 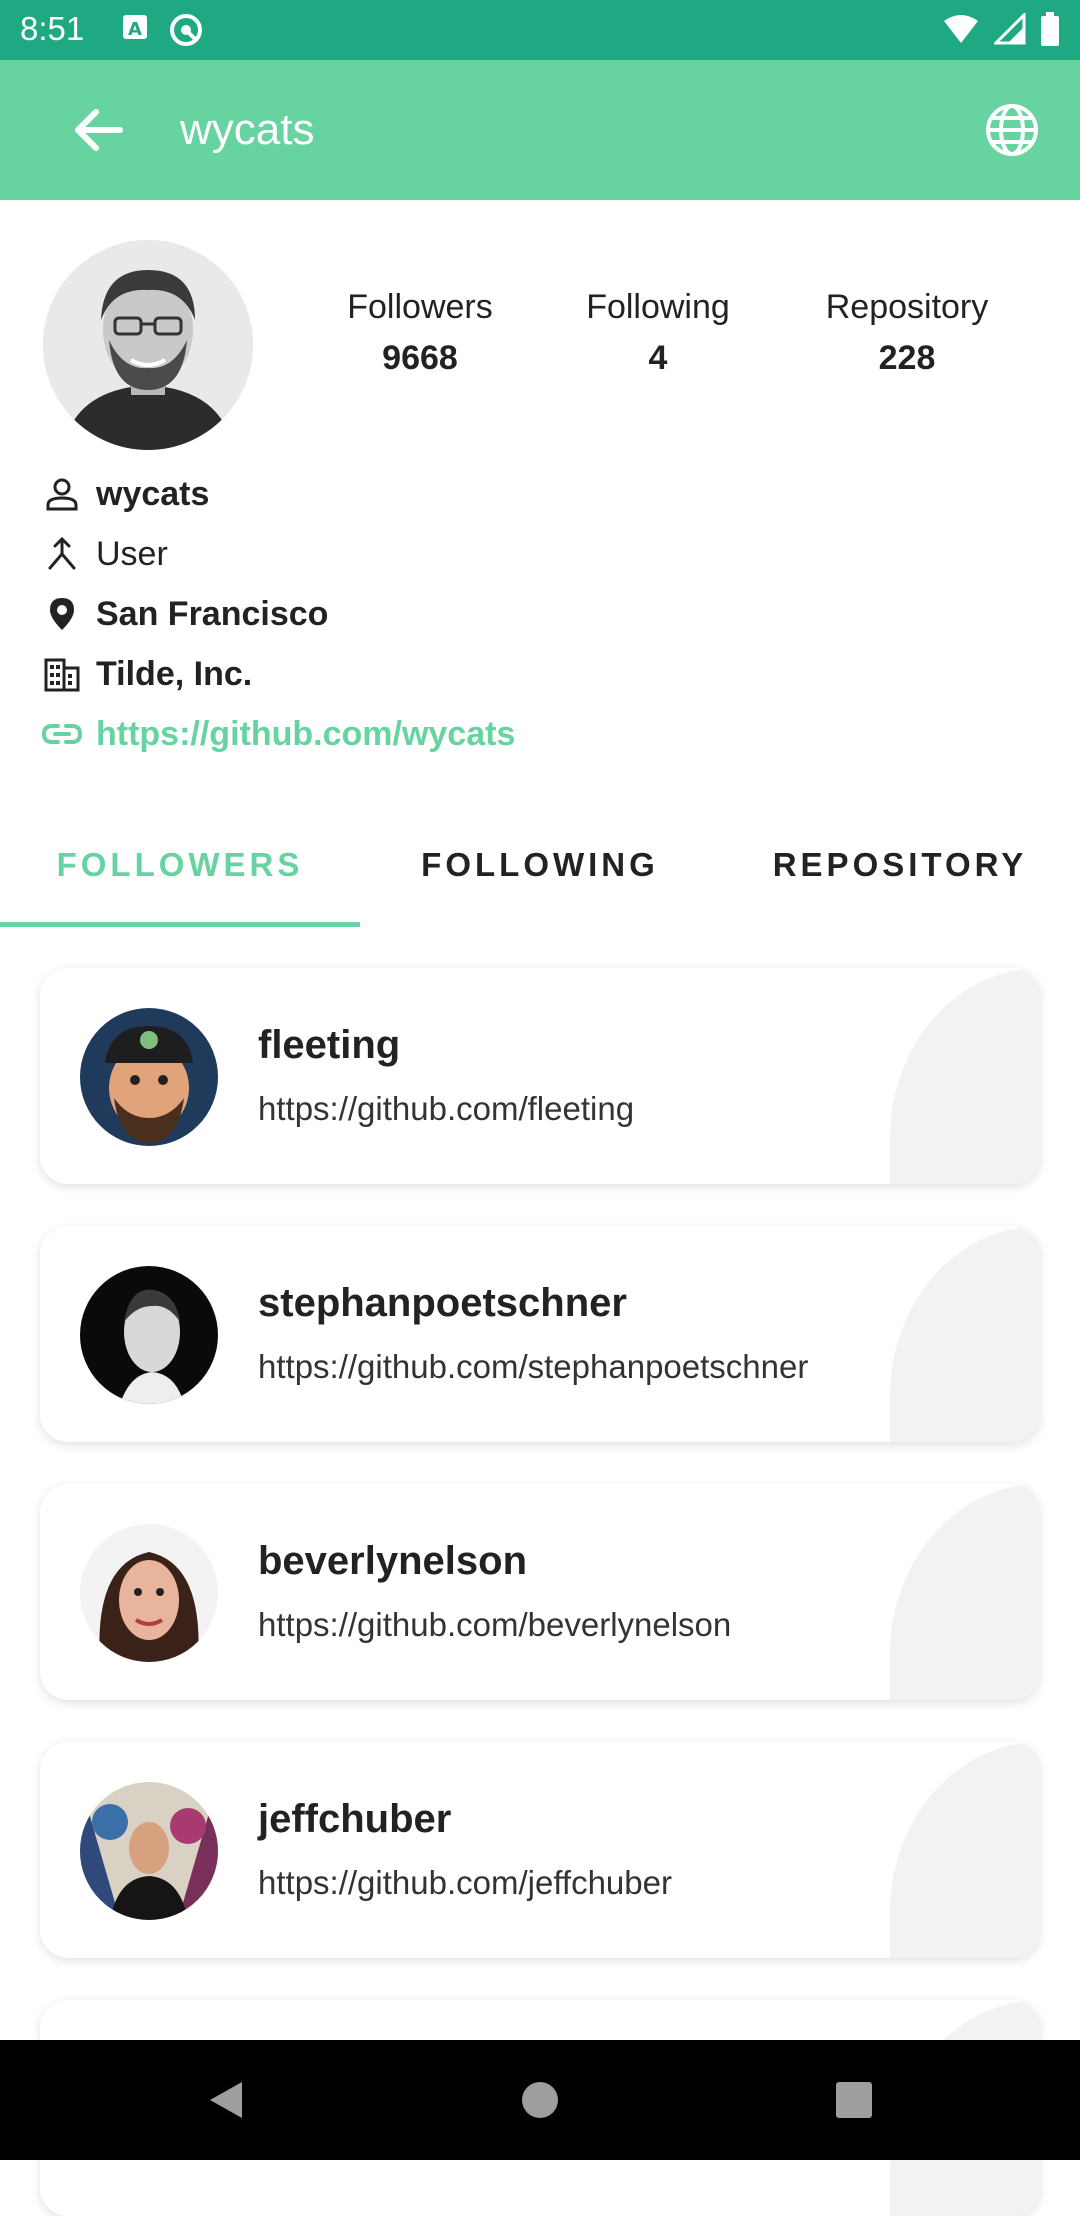 What do you see at coordinates (162, 30) in the screenshot?
I see `notification-icons: A` at bounding box center [162, 30].